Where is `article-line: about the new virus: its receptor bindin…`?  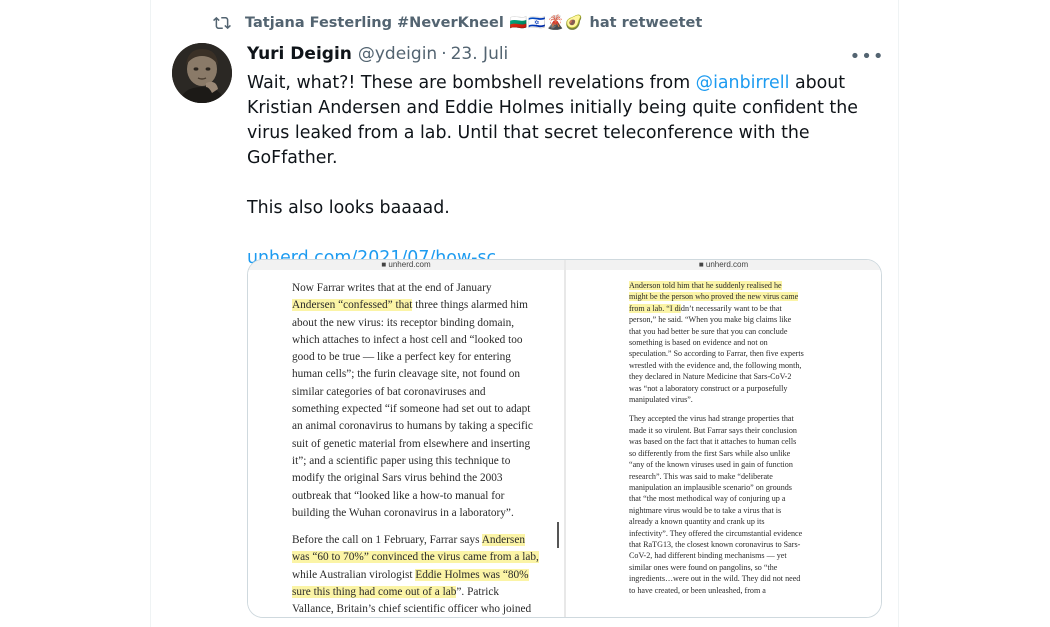 article-line: about the new virus: its receptor bindin… is located at coordinates (403, 322).